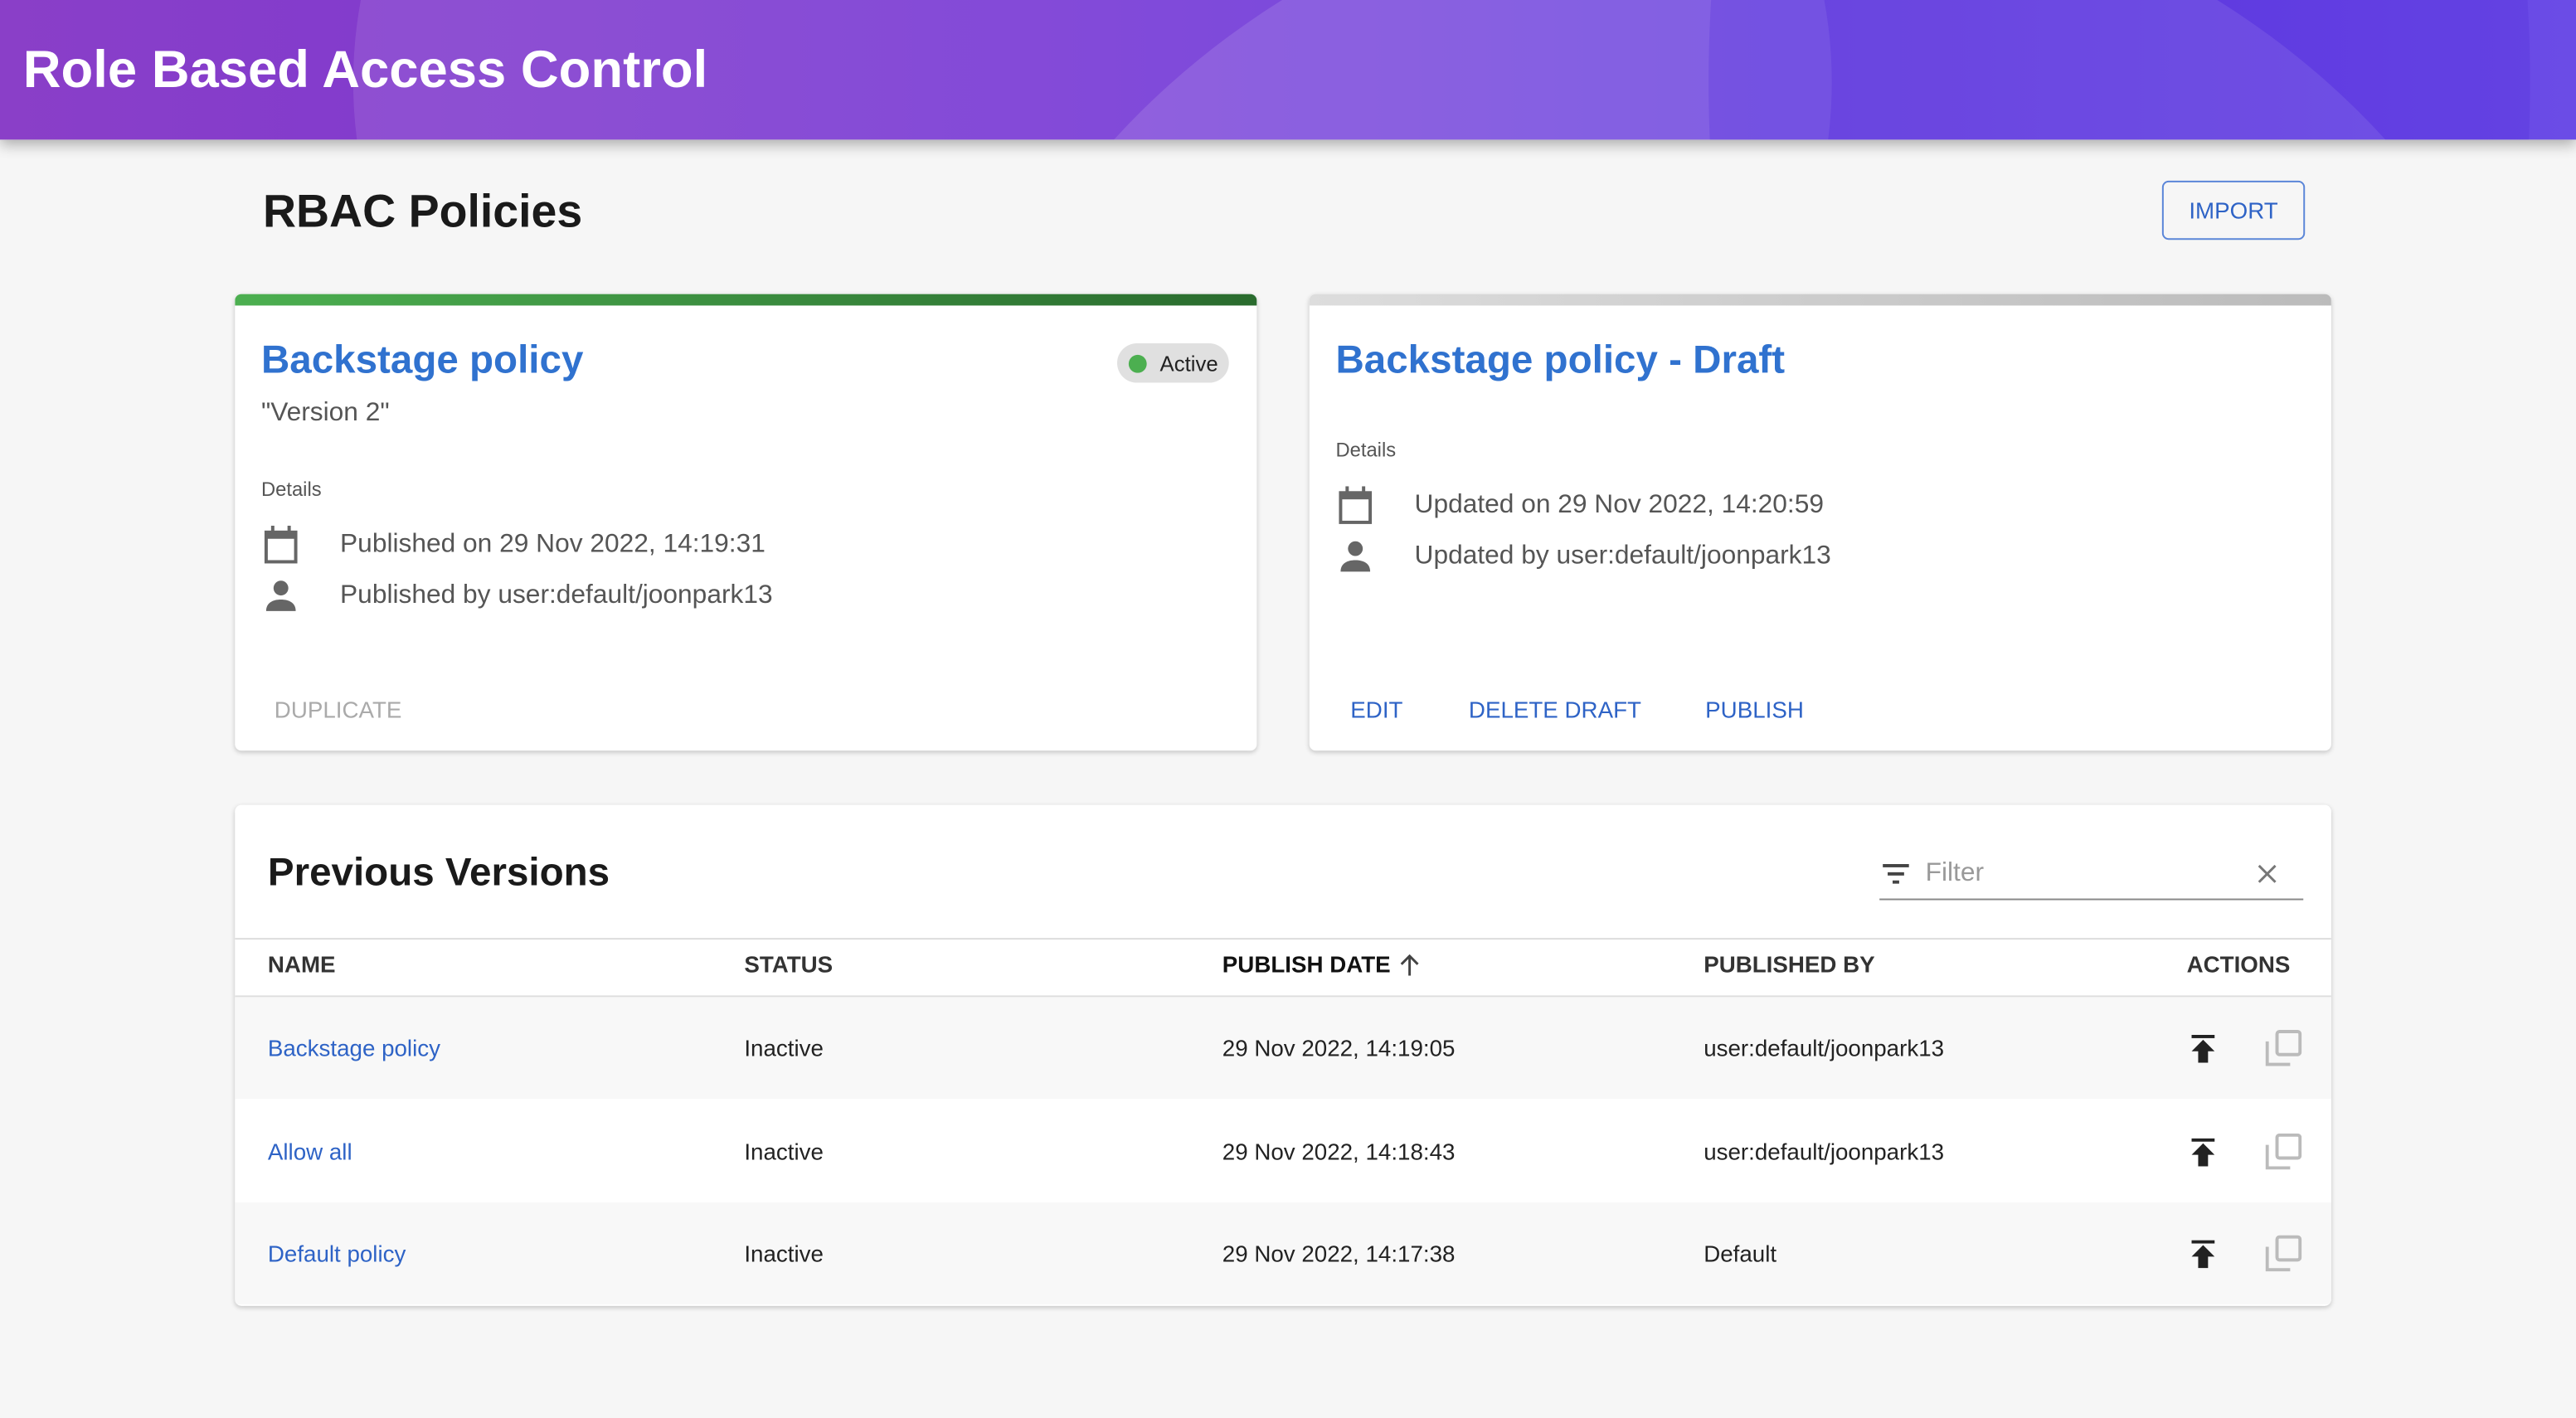  Describe the element at coordinates (2267, 874) in the screenshot. I see `clear-filter-icon` at that location.